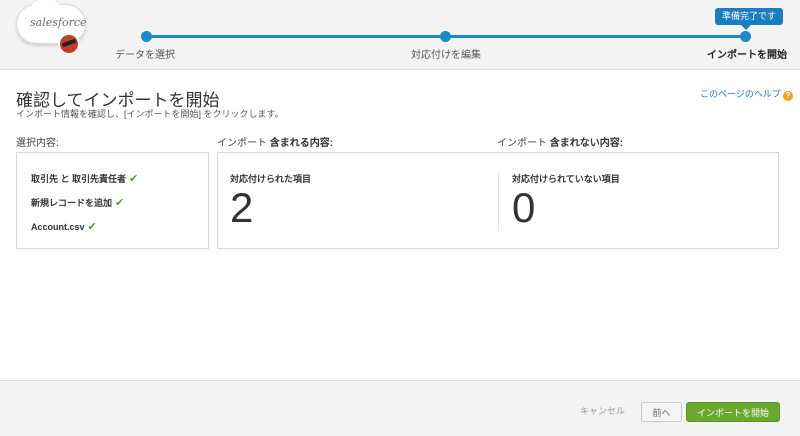 The image size is (800, 436). I want to click on logo-text: salesforce, so click(58, 22).